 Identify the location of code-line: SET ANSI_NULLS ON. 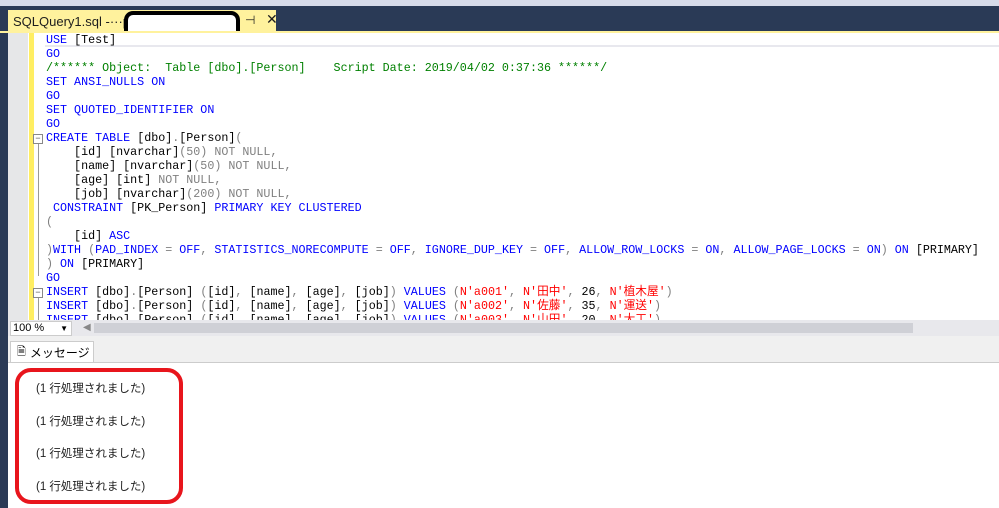
(512, 82).